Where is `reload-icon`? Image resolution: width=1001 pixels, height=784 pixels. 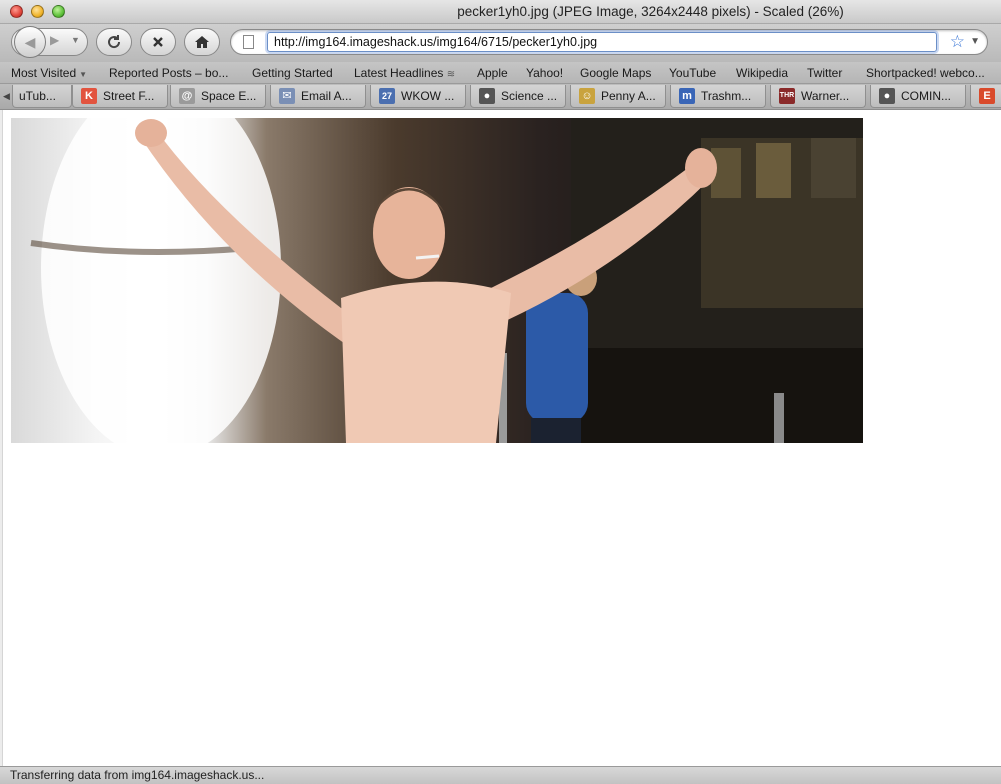
reload-icon is located at coordinates (114, 42).